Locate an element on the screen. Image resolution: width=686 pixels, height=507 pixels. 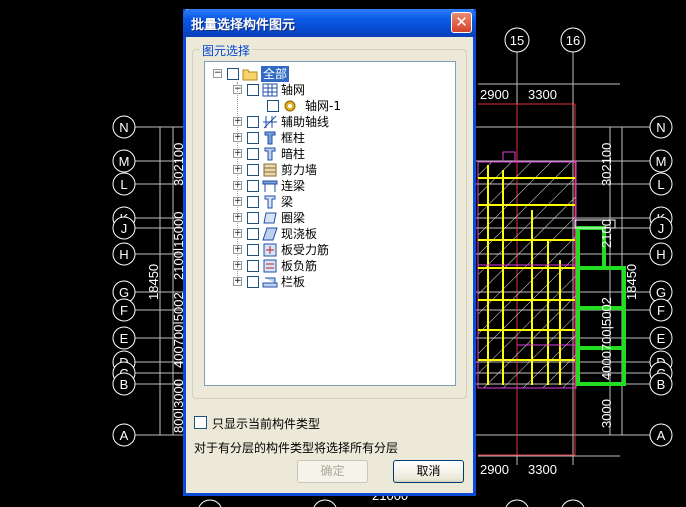
layer-note: 对于有分层的构件类型将选择所有分层 is located at coordinates (296, 448).